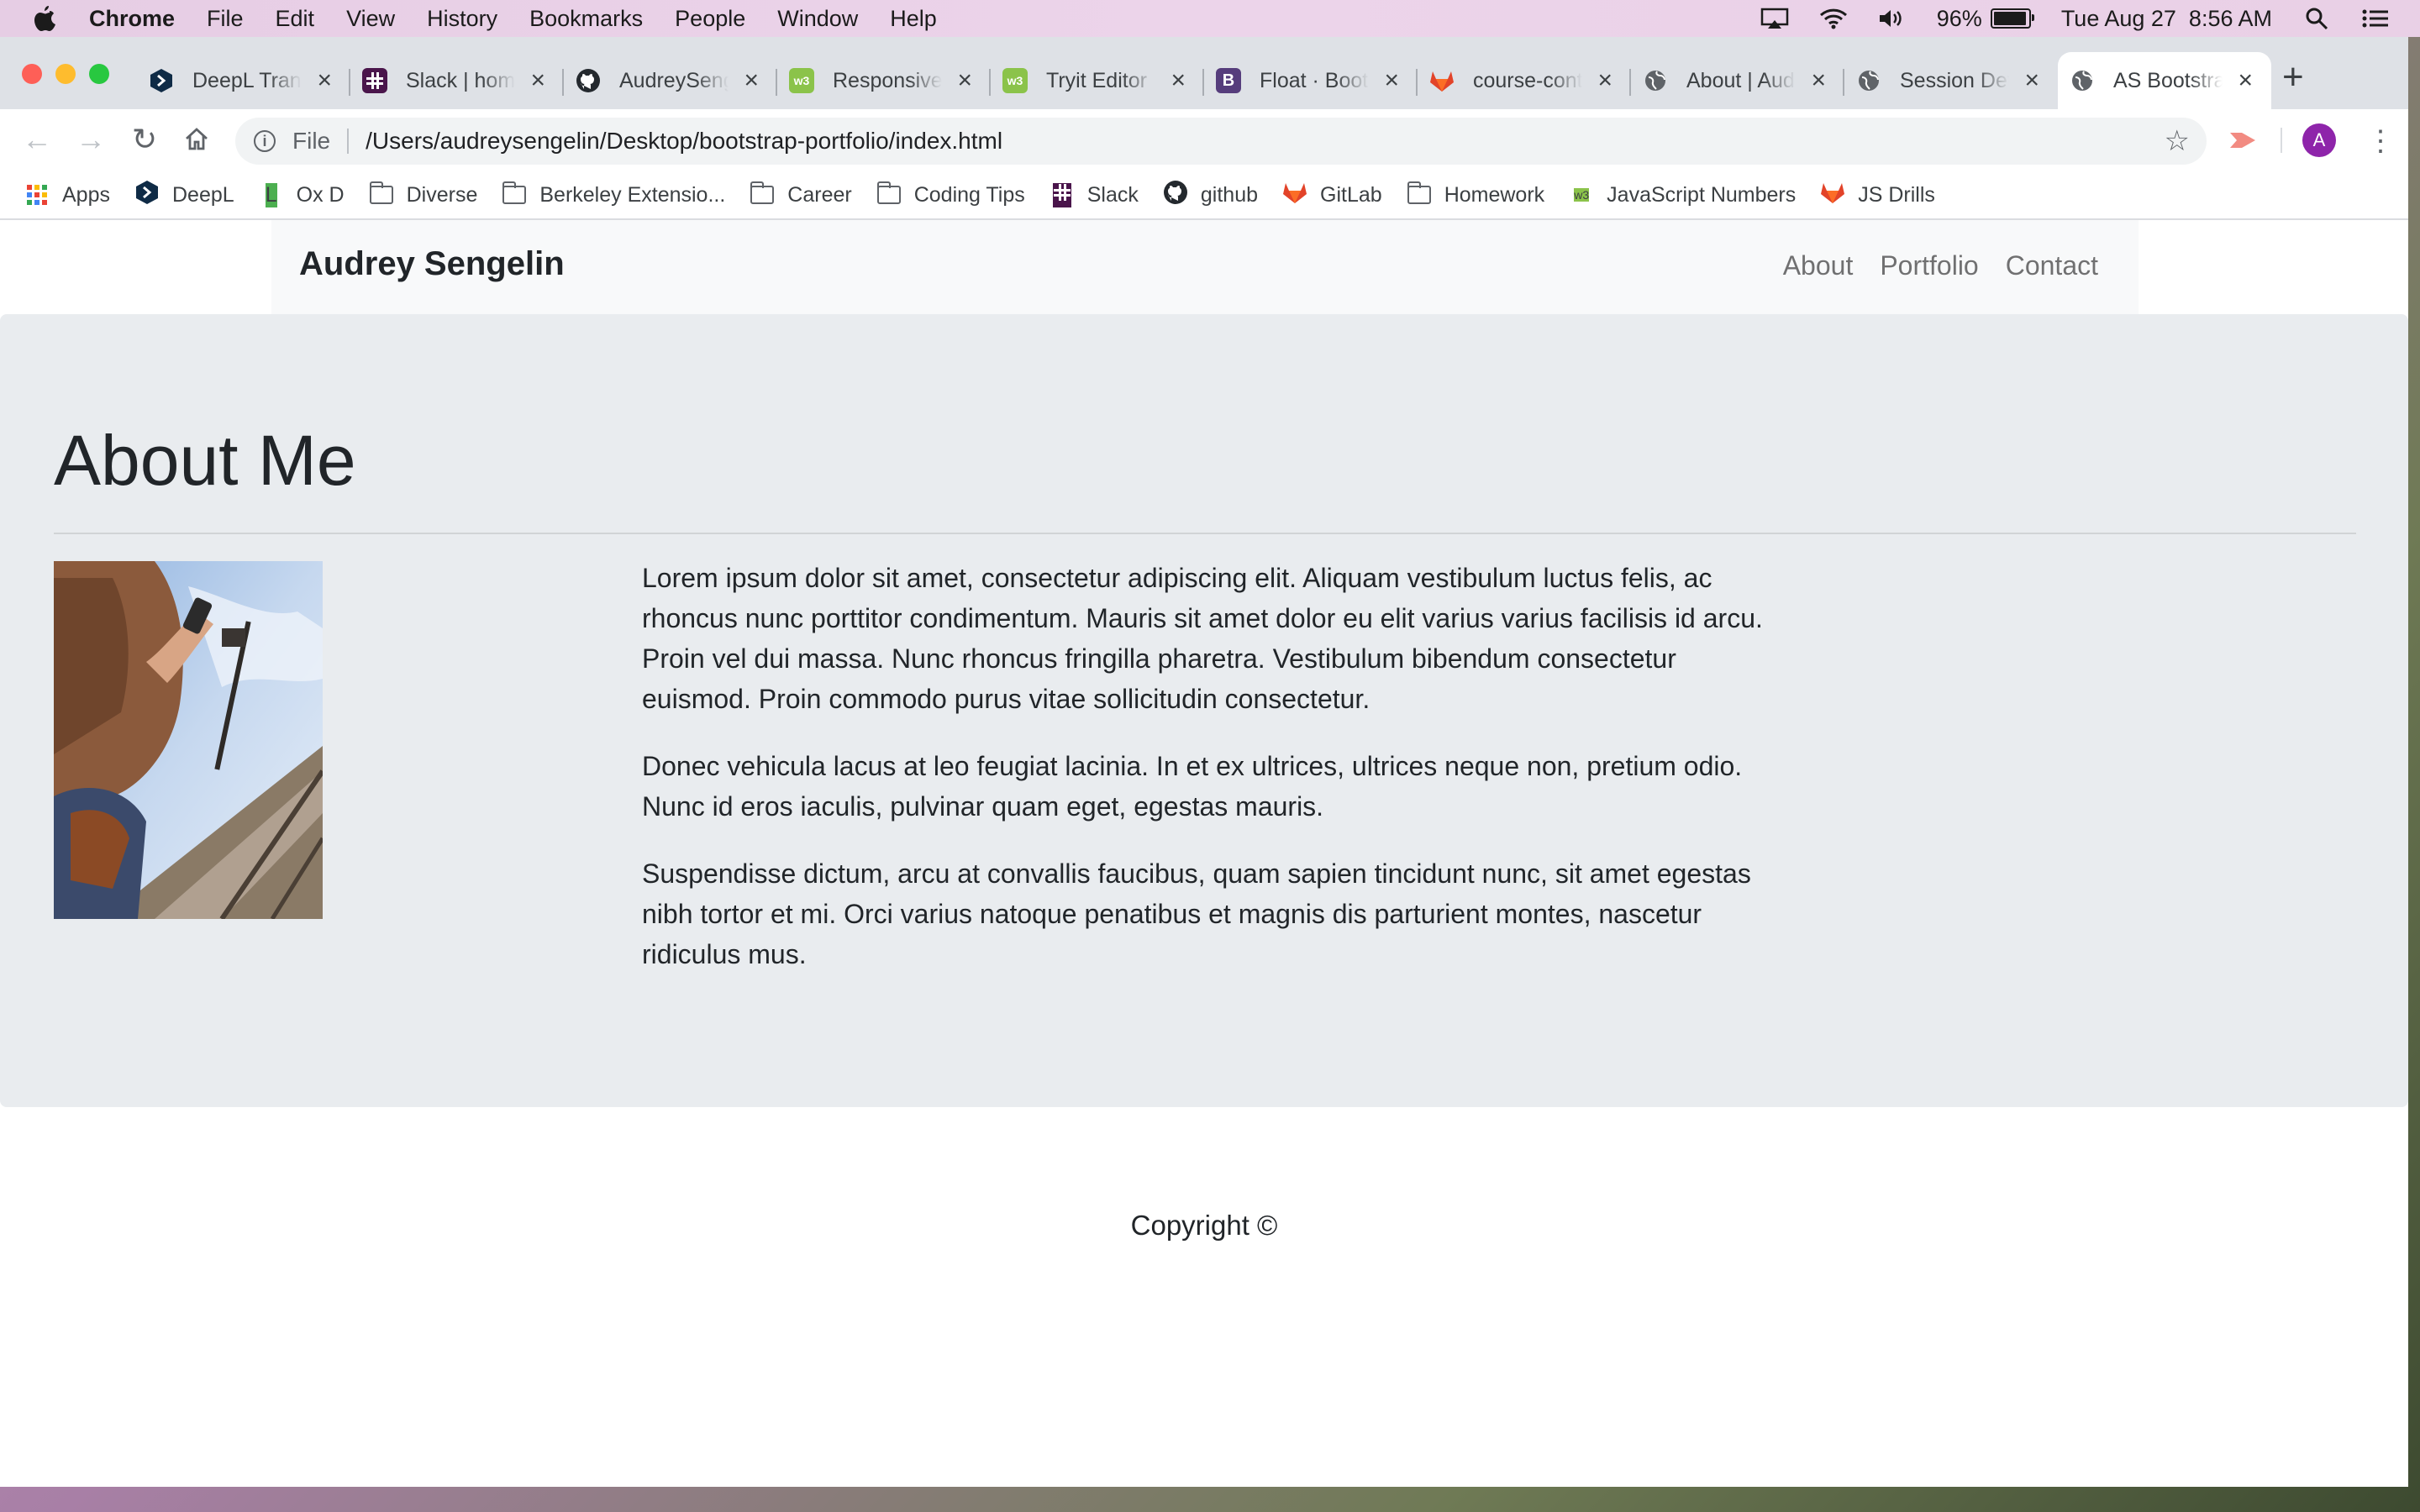 The image size is (2420, 1512). Describe the element at coordinates (1311, 80) in the screenshot. I see `browser-tab: B Float · Bootstrap ×` at that location.